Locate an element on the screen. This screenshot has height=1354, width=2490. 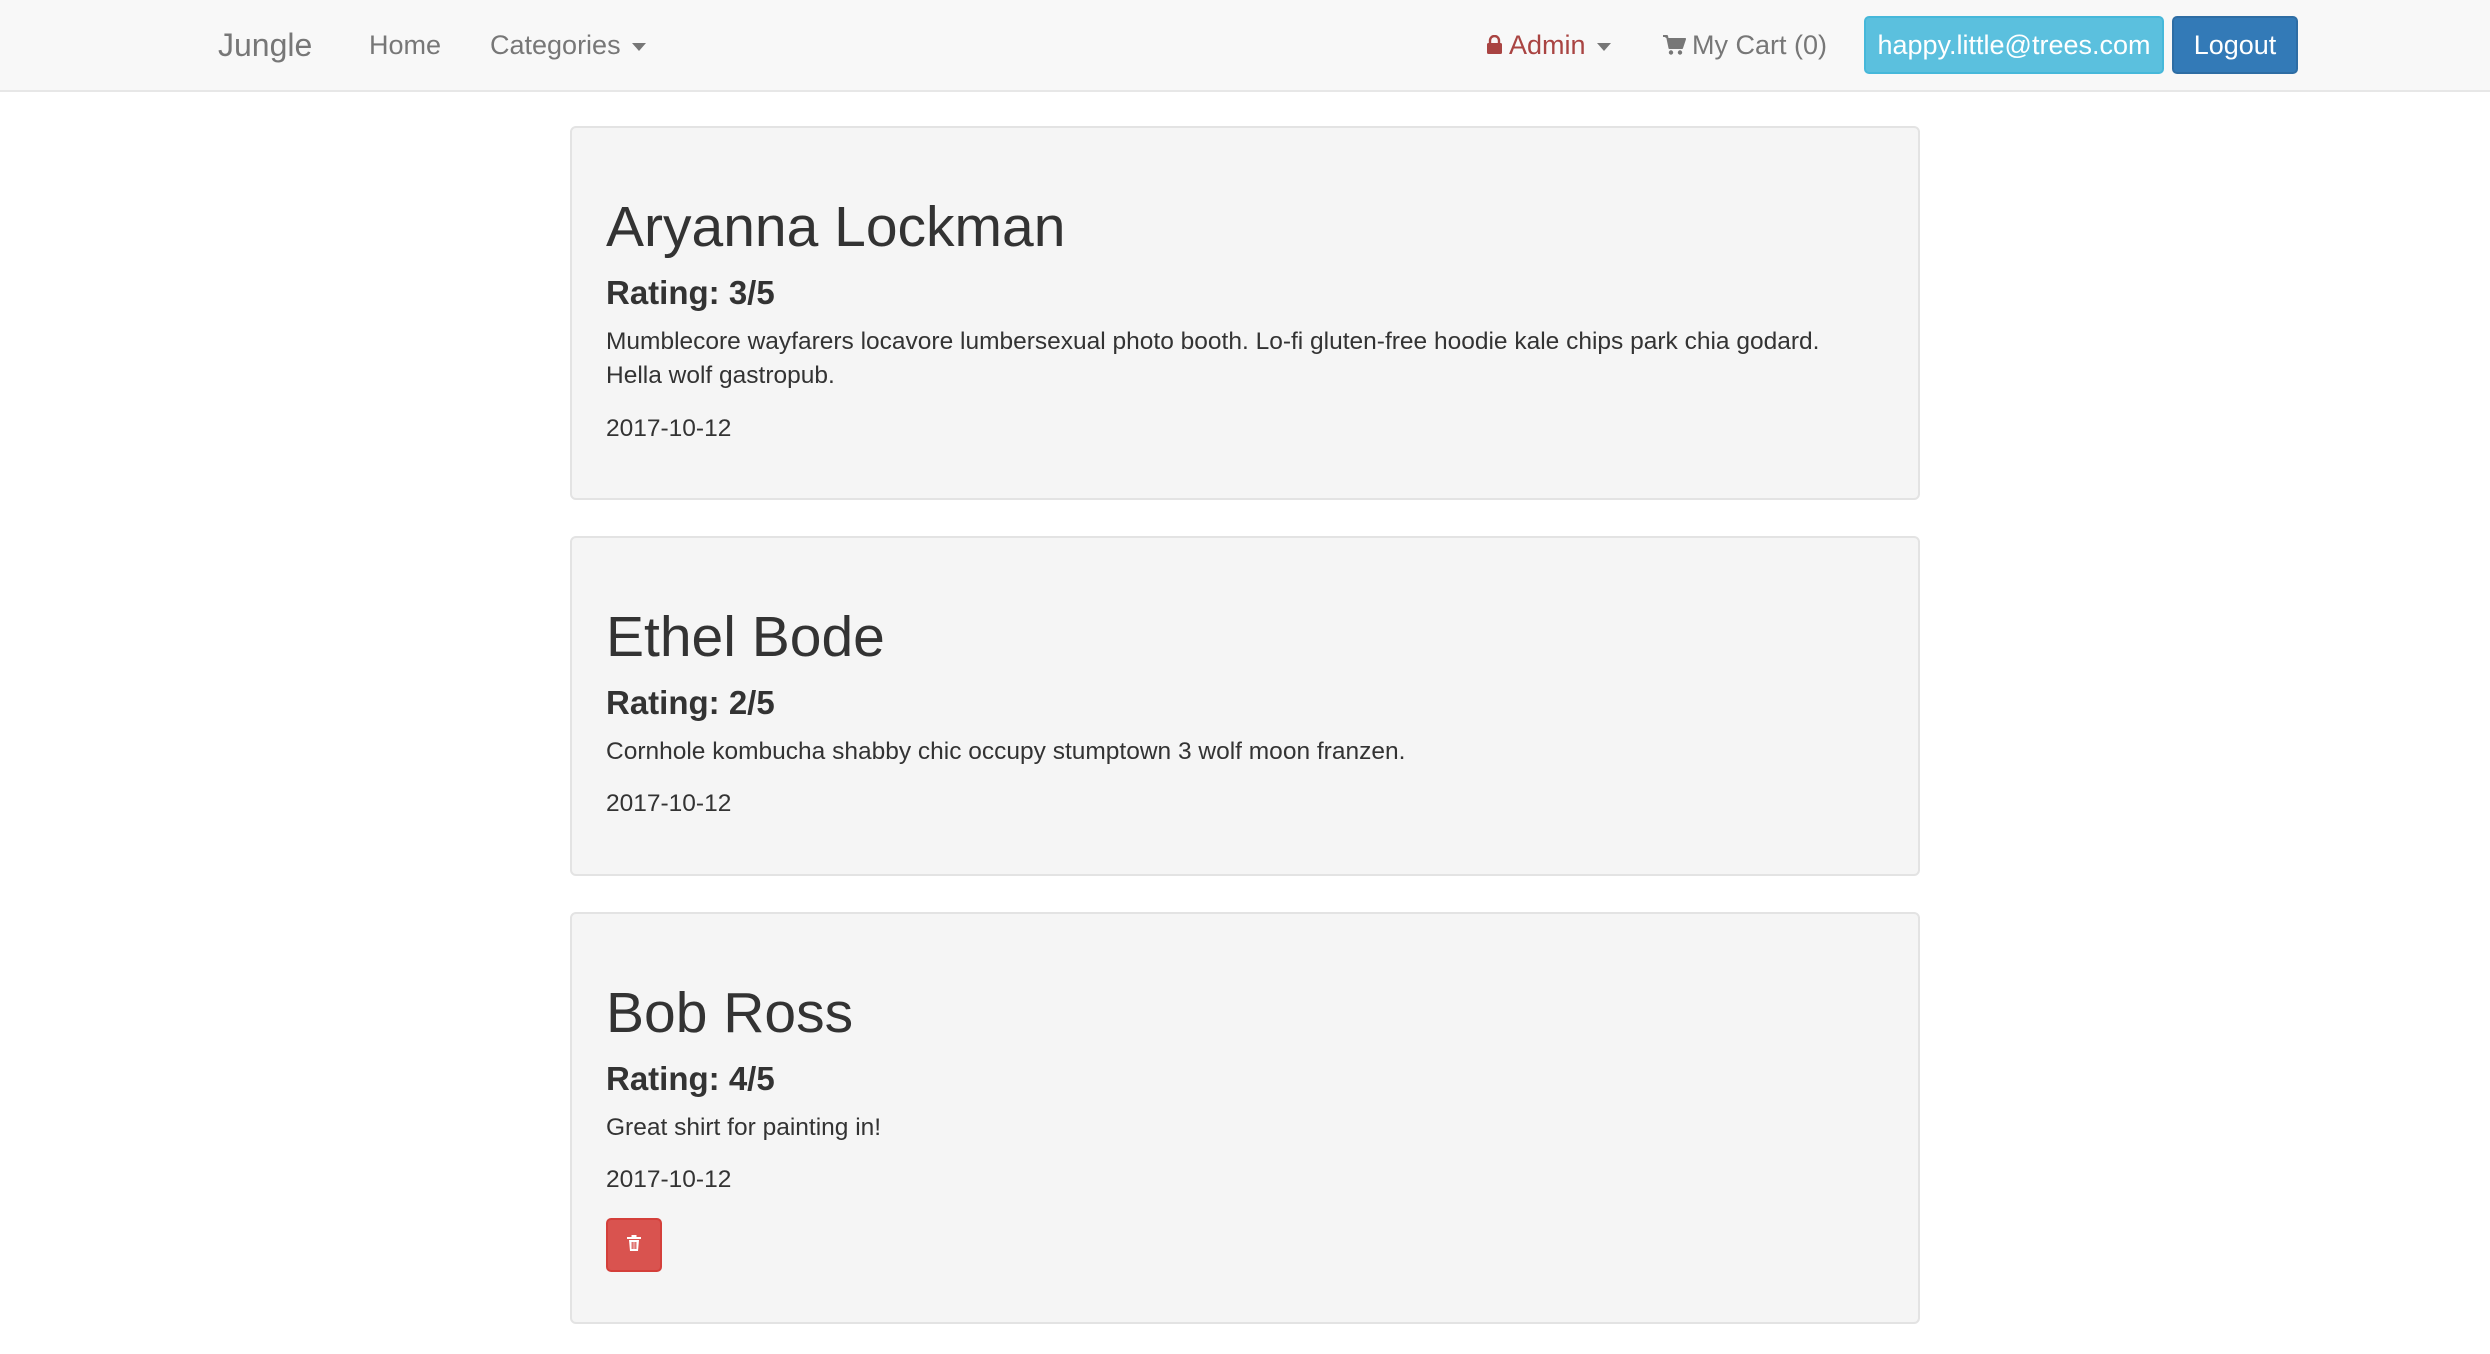
review-rating: Rating: 3/5 is located at coordinates (690, 292).